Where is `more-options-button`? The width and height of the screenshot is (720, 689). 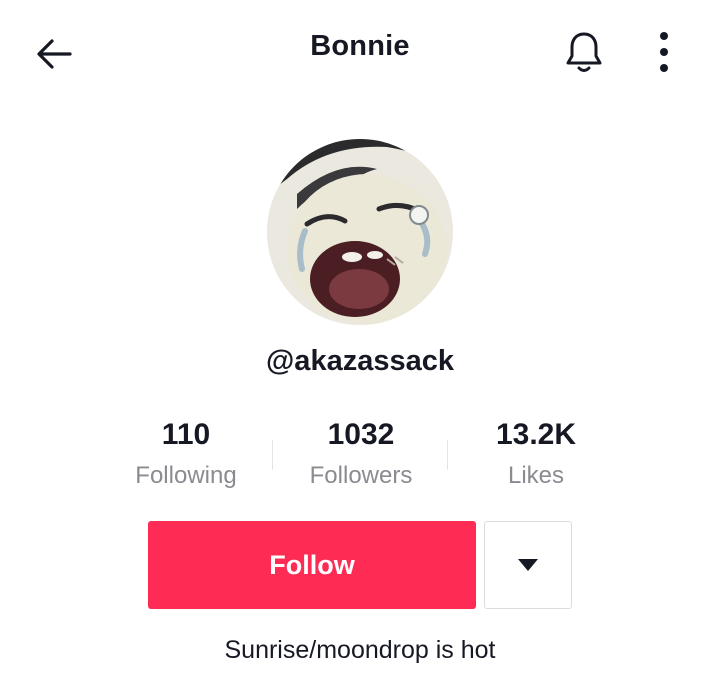
more-options-button is located at coordinates (664, 52).